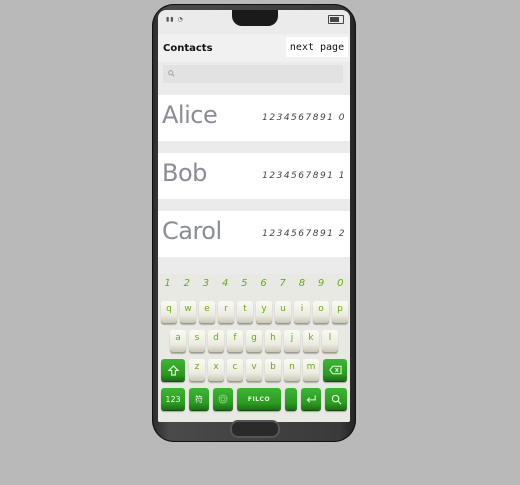 This screenshot has height=485, width=520. Describe the element at coordinates (282, 286) in the screenshot. I see `key-7: 7` at that location.